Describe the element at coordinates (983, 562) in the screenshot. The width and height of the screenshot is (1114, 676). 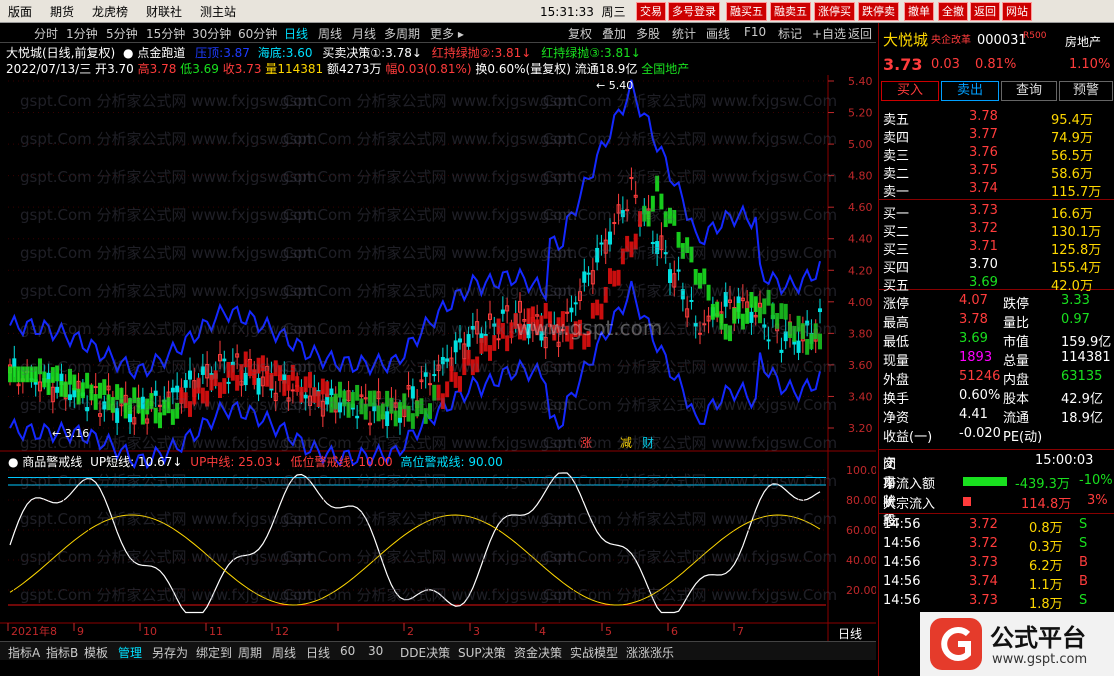
I see `tick-price: 3.73` at that location.